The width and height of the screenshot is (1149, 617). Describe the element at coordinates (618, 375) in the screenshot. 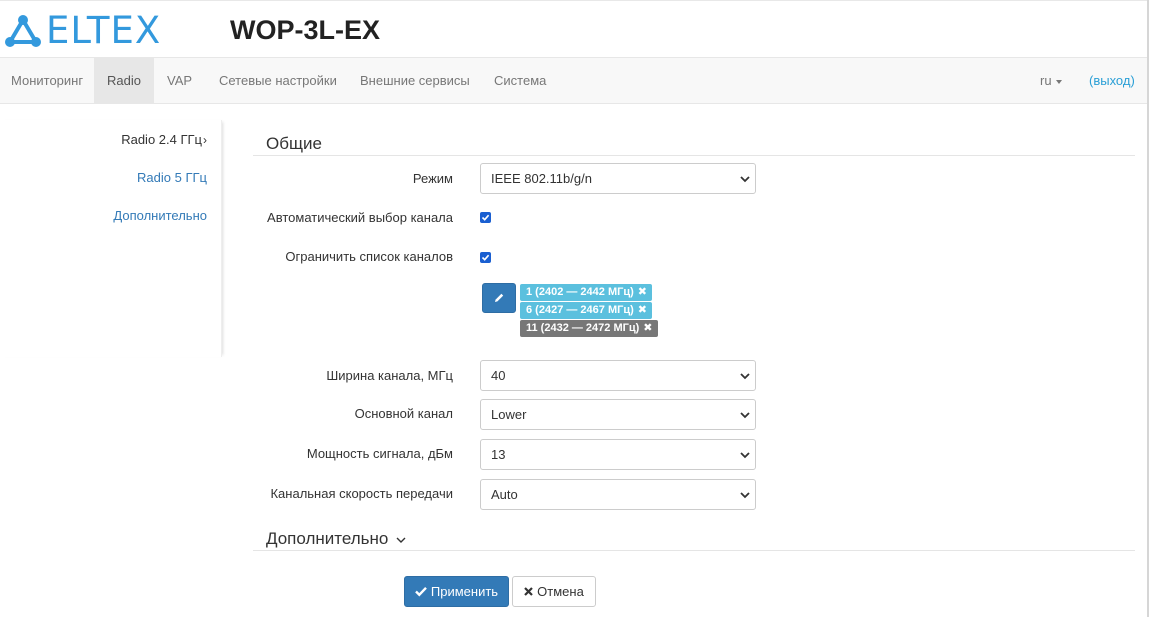

I see `bandwidth-select: 40` at that location.